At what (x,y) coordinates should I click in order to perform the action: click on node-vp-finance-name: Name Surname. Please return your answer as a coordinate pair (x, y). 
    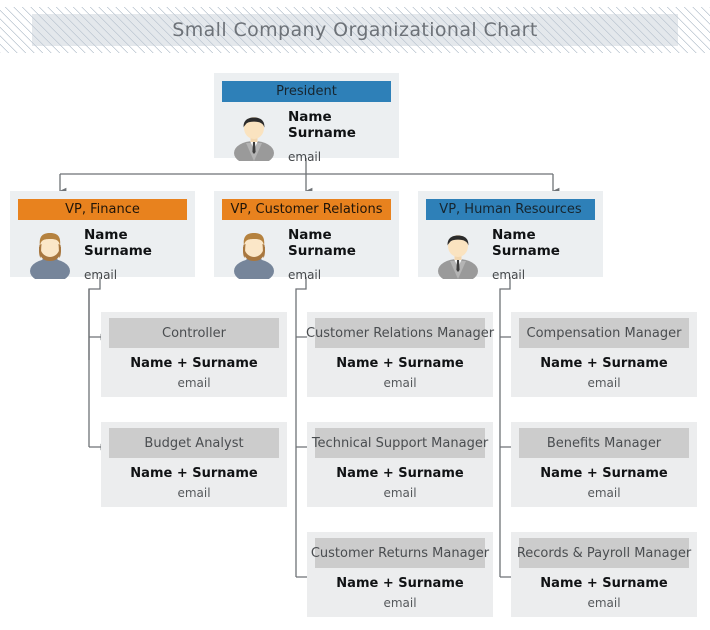
    Looking at the image, I should click on (118, 243).